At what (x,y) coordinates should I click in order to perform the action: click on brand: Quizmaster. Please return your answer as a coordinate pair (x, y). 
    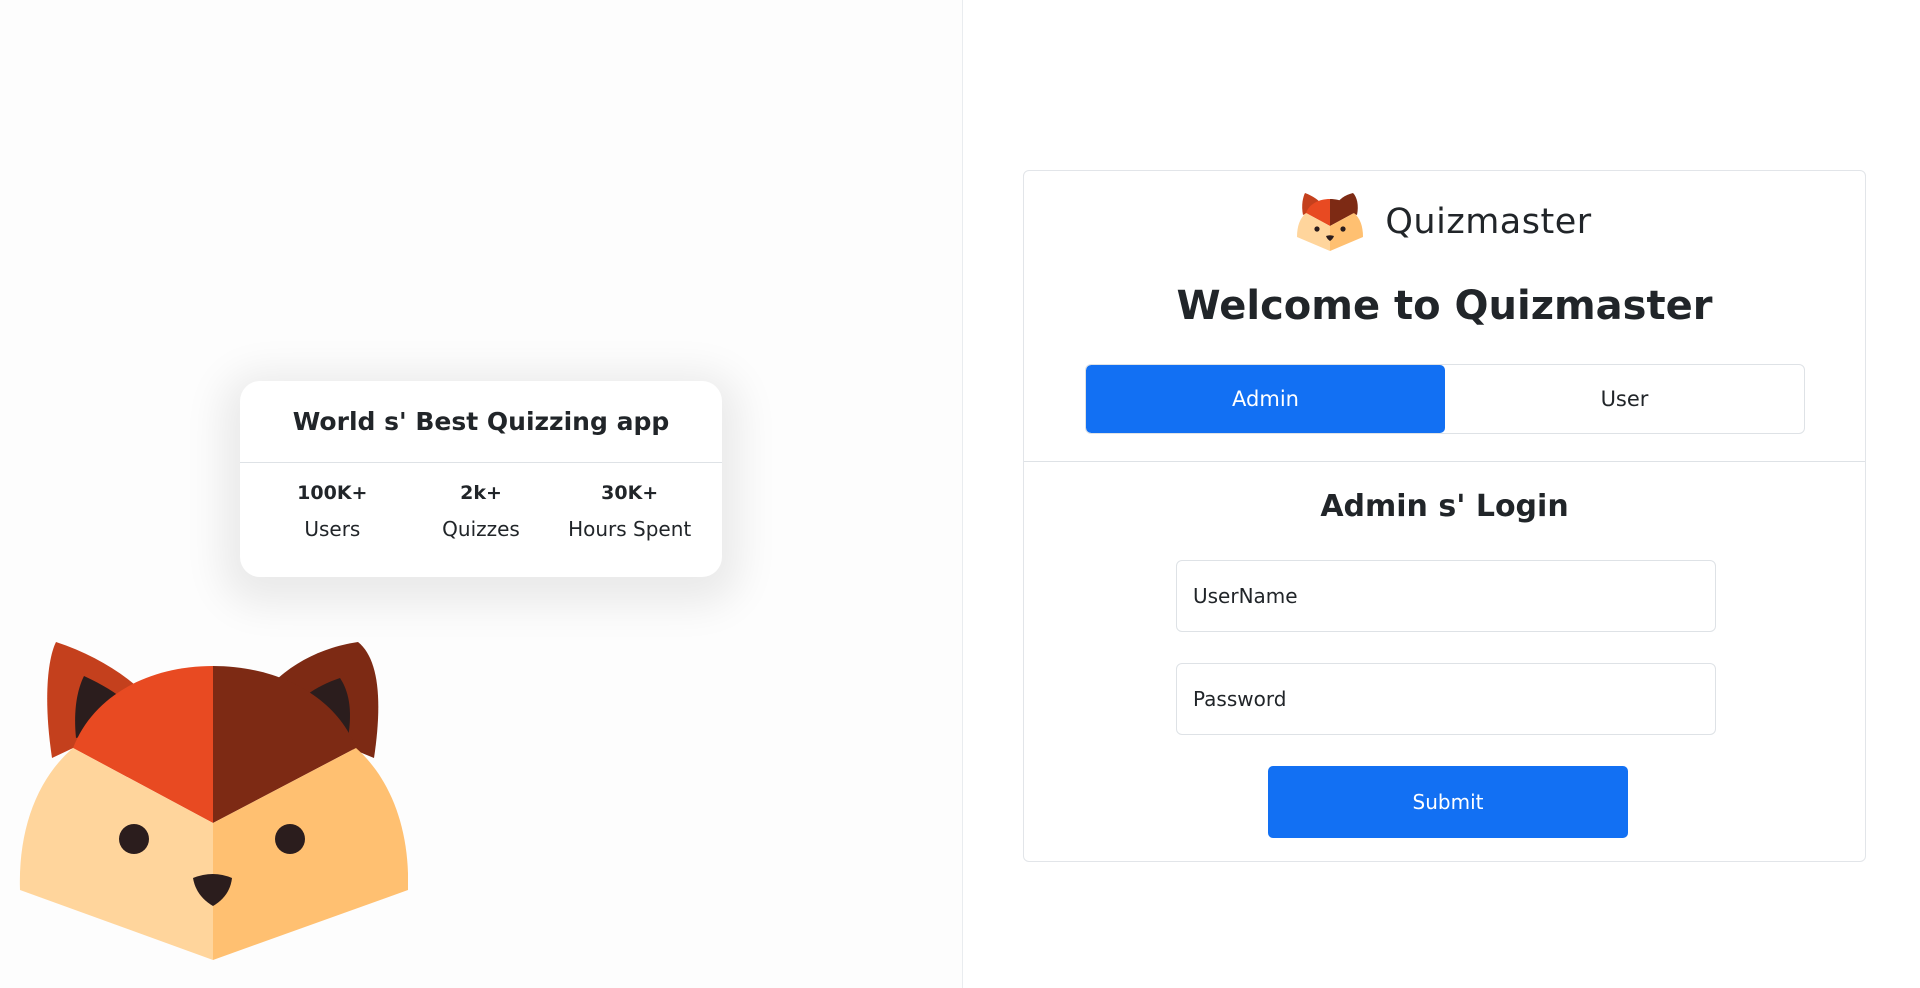
    Looking at the image, I should click on (1444, 222).